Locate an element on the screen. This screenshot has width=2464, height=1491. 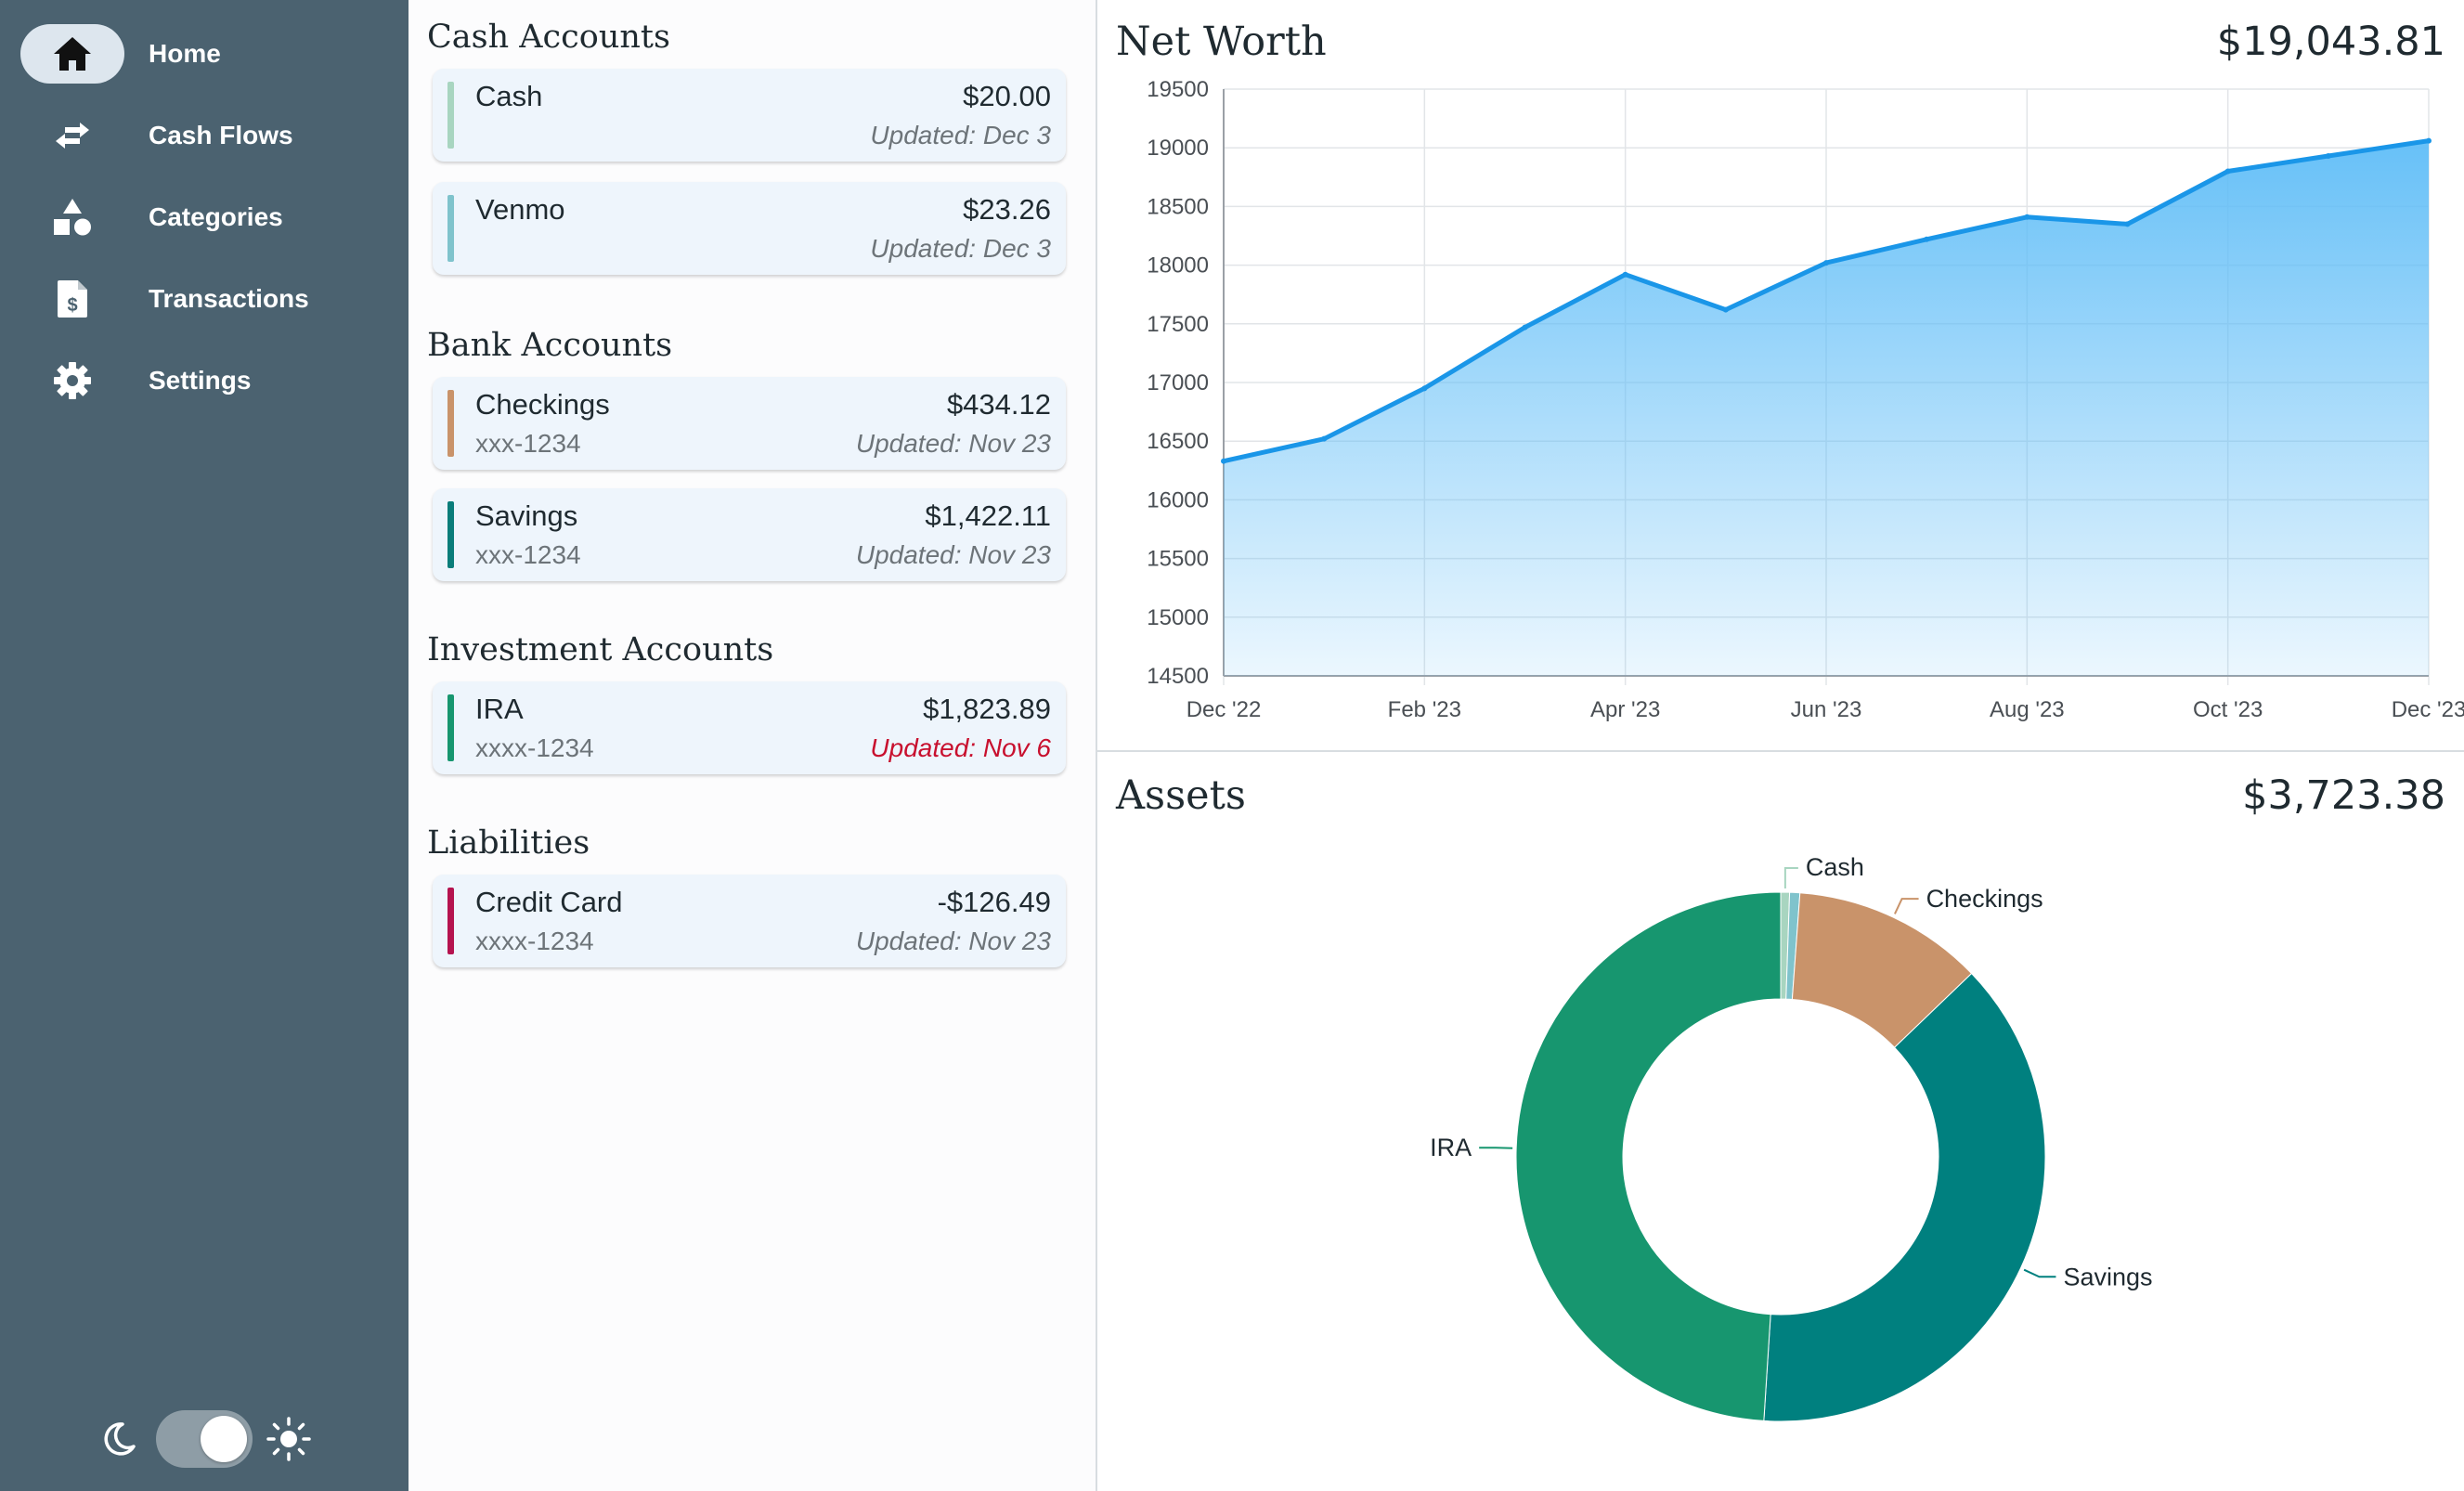
y-tick-label: 16000 is located at coordinates (1178, 499).